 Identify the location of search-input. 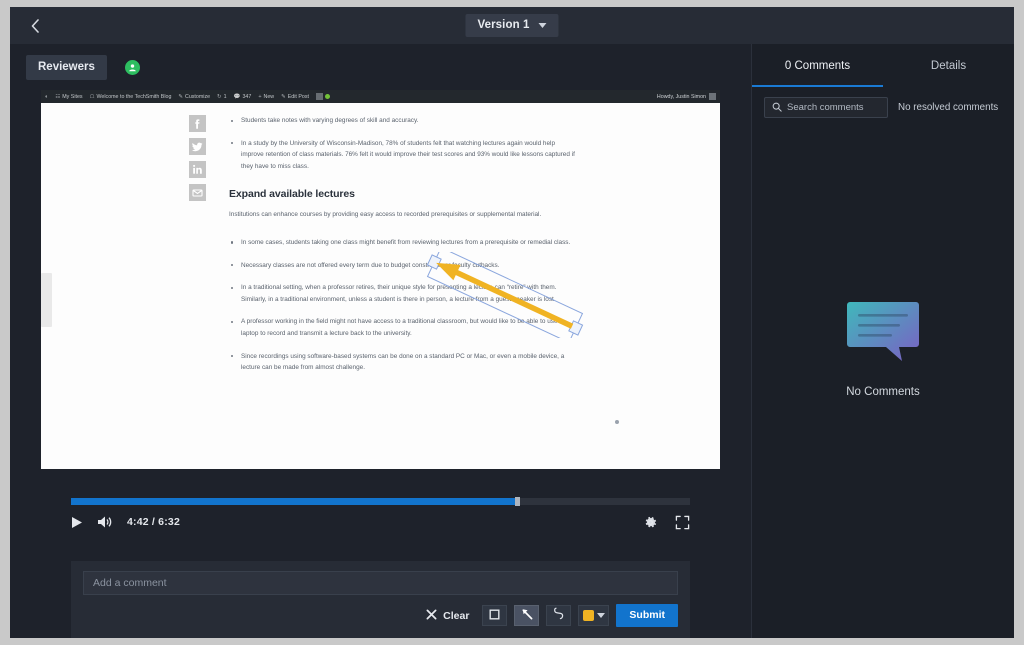
(833, 107).